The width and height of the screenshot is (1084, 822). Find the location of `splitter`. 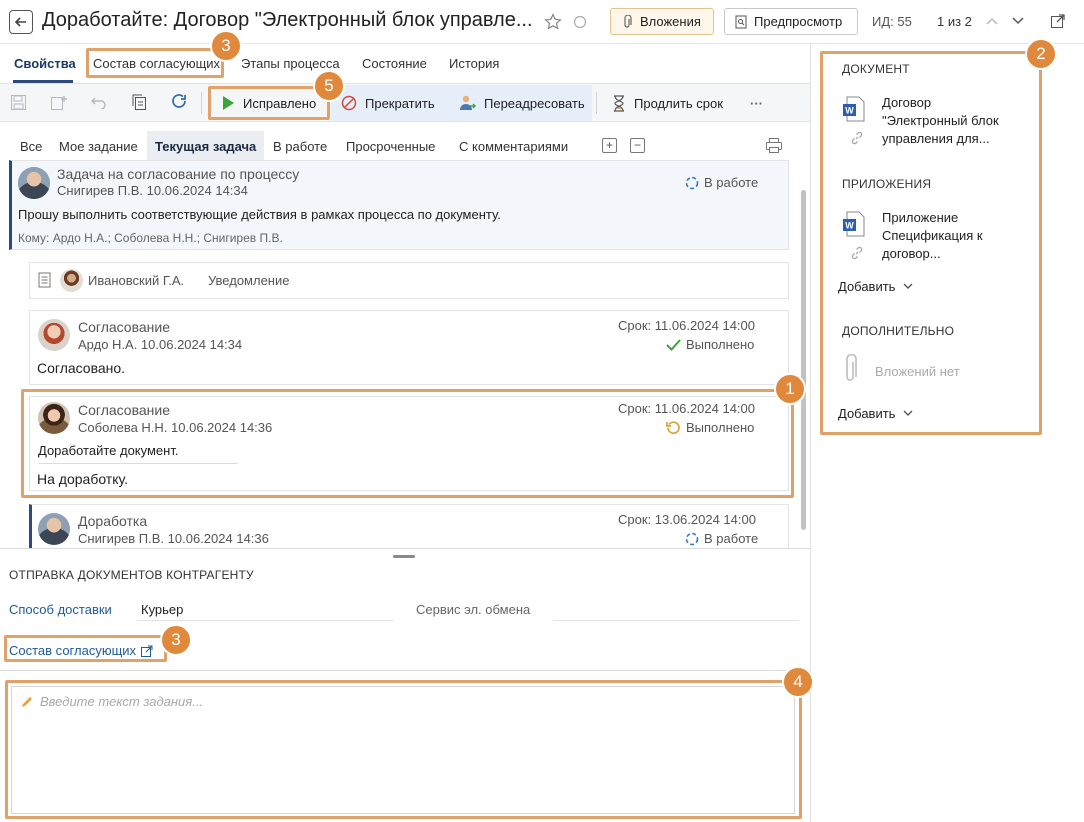

splitter is located at coordinates (405, 548).